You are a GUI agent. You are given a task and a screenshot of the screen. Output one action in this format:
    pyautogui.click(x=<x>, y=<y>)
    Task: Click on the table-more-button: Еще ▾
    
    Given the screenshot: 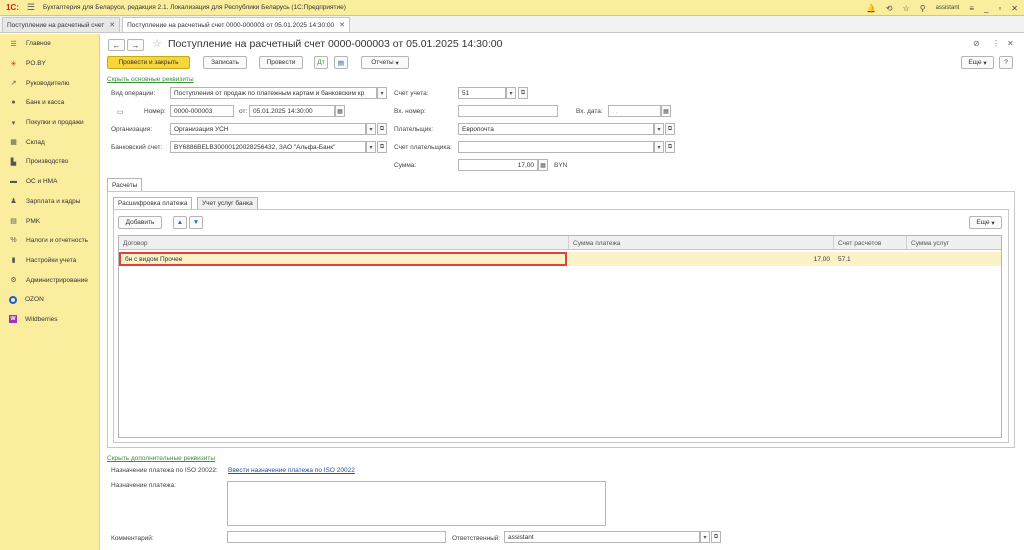 What is the action you would take?
    pyautogui.click(x=985, y=222)
    